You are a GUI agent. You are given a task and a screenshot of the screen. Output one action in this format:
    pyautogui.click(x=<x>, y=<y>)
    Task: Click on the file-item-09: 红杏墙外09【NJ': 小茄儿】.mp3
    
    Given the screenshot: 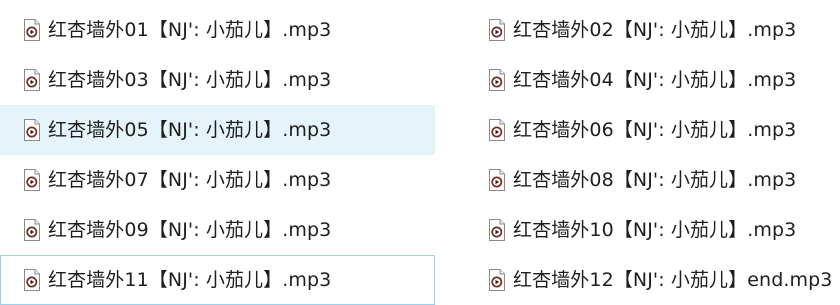 What is the action you would take?
    pyautogui.click(x=217, y=230)
    